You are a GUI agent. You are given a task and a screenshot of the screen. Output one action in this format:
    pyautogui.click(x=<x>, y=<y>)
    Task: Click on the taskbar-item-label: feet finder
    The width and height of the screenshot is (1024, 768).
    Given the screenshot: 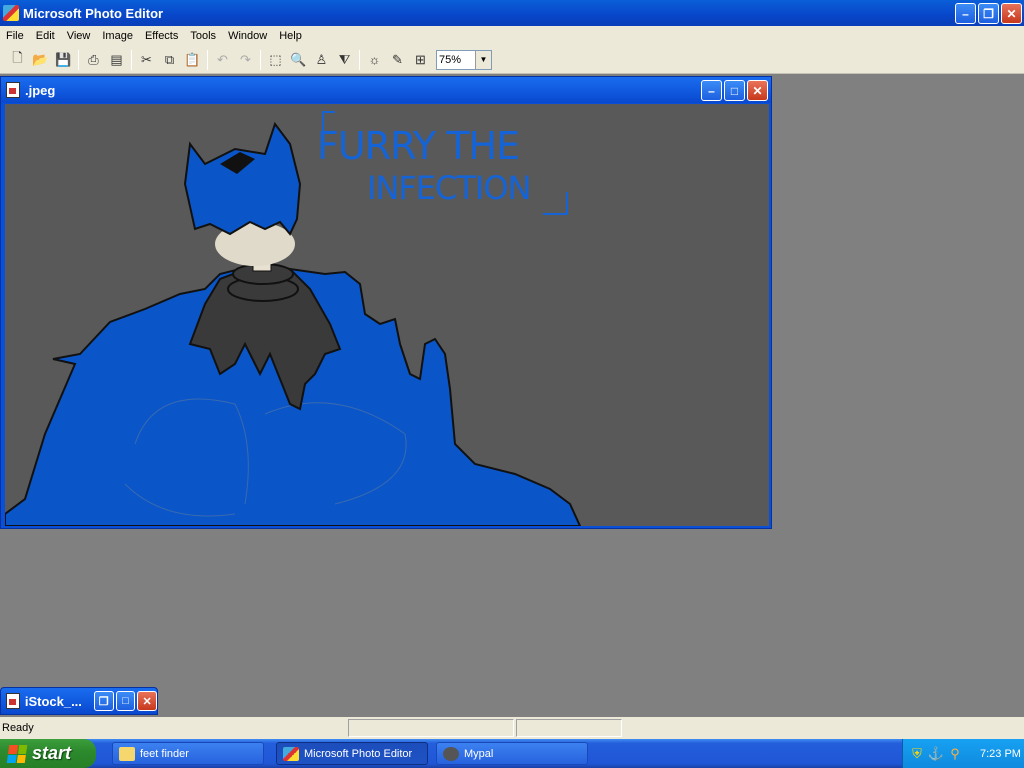 What is the action you would take?
    pyautogui.click(x=164, y=753)
    